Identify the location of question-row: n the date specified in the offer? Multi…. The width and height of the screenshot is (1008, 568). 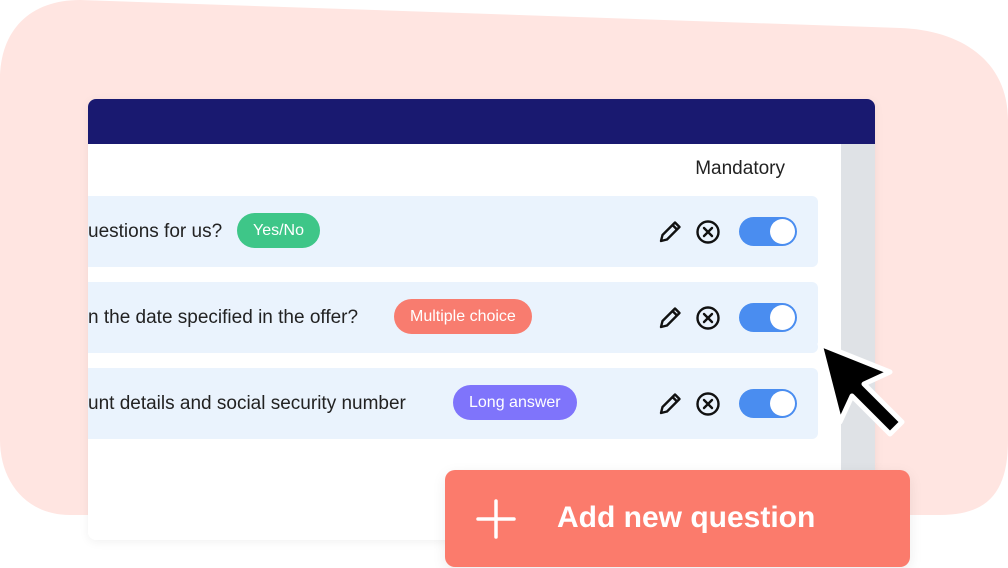
(453, 317).